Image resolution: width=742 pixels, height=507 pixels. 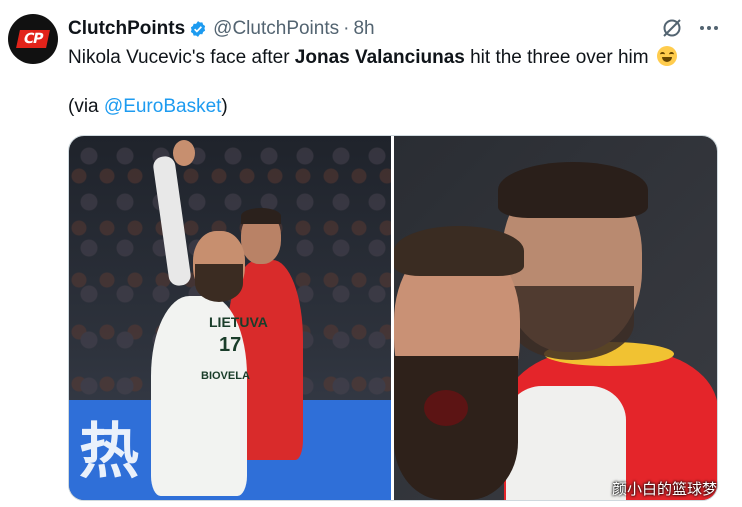 I want to click on jersey-number: 17, so click(x=230, y=345).